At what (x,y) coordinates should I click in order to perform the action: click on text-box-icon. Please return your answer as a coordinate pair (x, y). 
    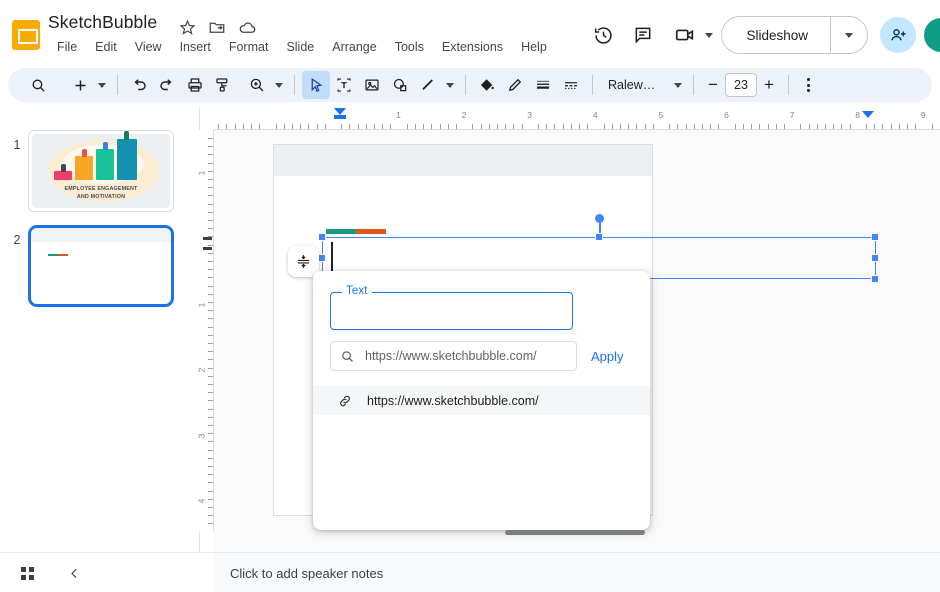
    Looking at the image, I should click on (344, 85).